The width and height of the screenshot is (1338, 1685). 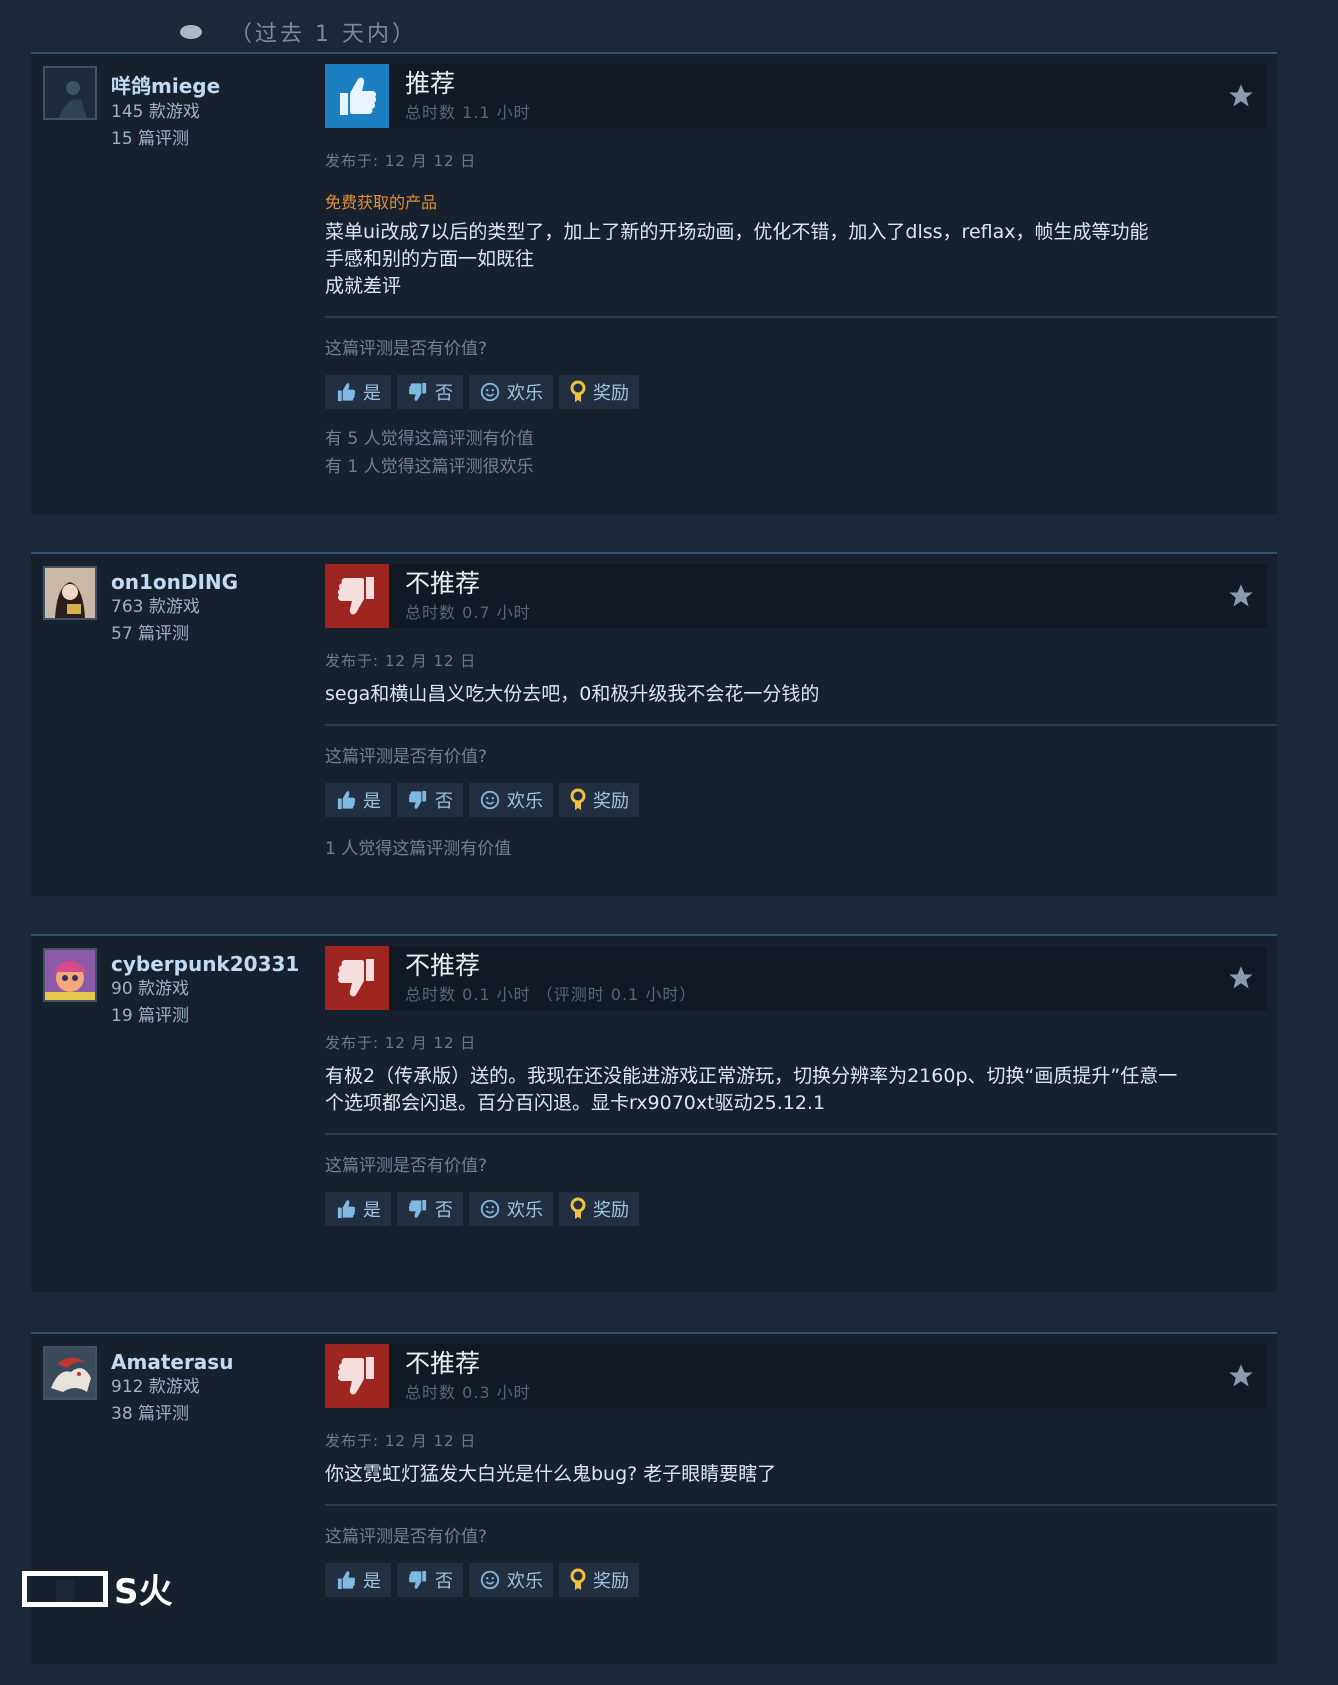 What do you see at coordinates (796, 978) in the screenshot?
I see `verdict-bar: 不推荐 总时数 0.1 小时 （评测时 0.1 小时）` at bounding box center [796, 978].